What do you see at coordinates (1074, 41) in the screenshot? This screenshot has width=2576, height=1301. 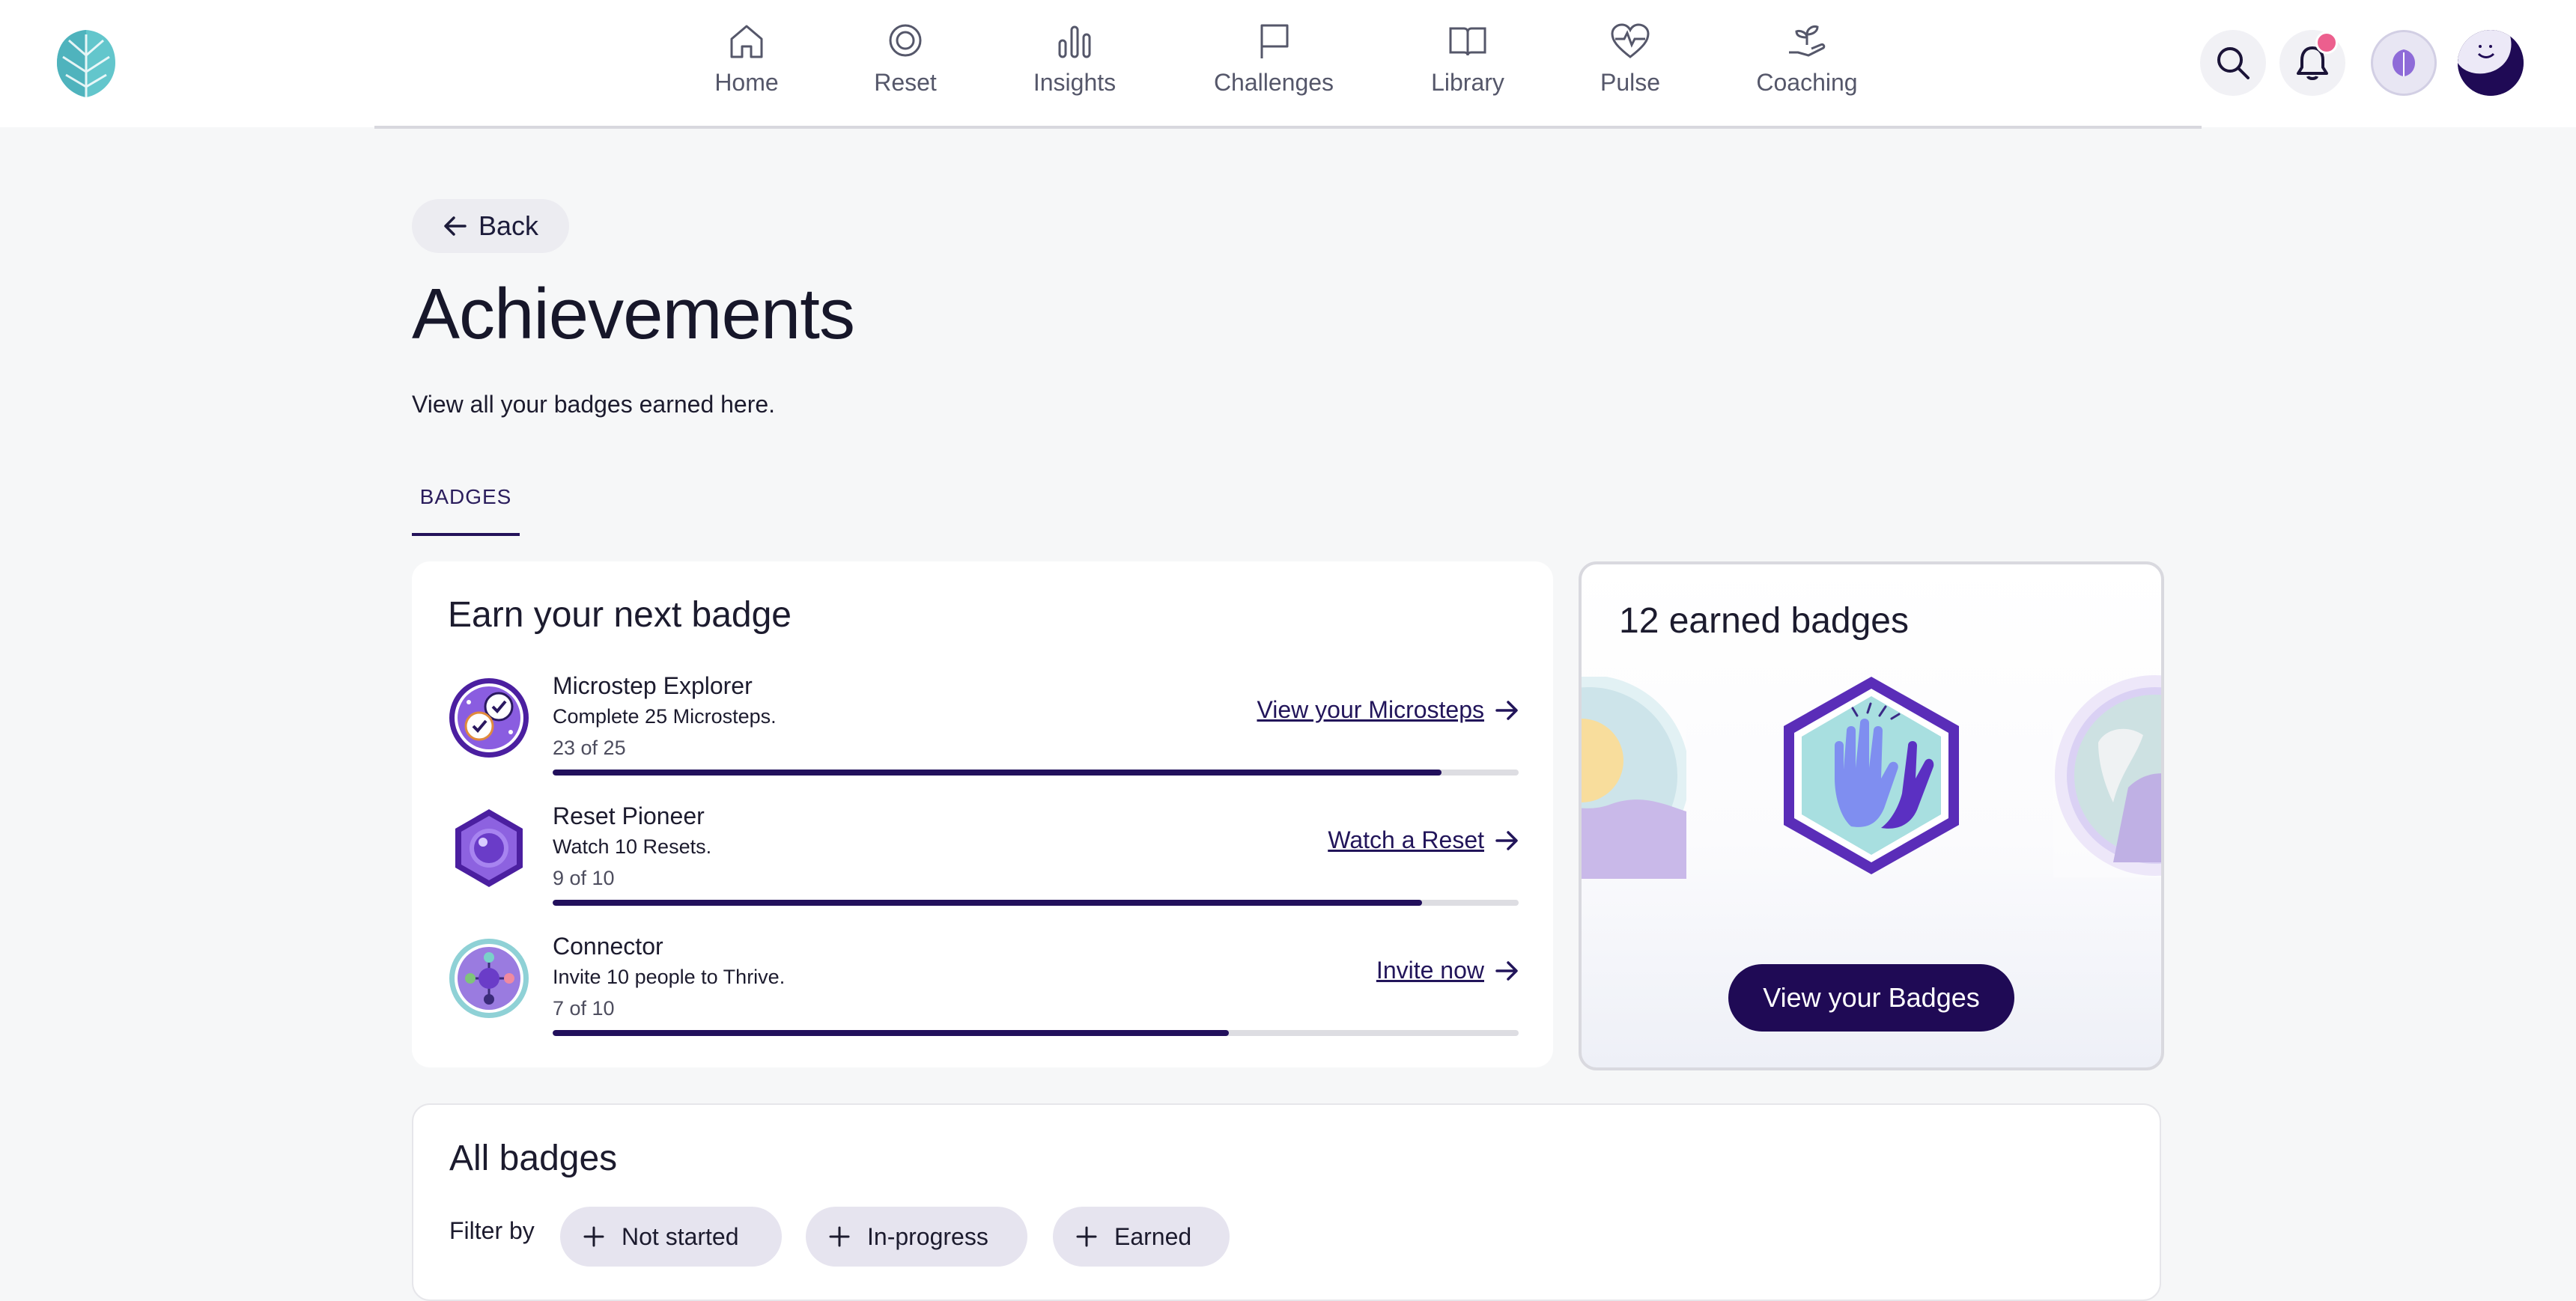 I see `insights-icon` at bounding box center [1074, 41].